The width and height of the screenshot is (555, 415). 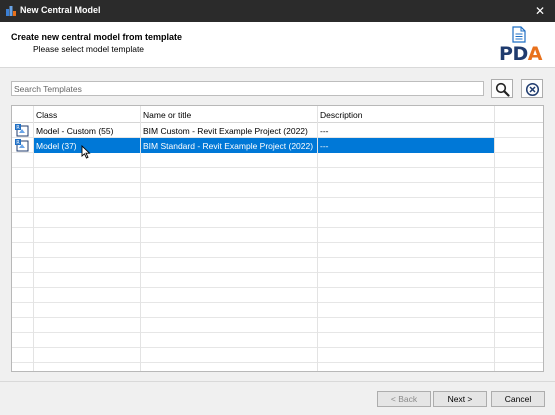 I want to click on search-button, so click(x=502, y=88).